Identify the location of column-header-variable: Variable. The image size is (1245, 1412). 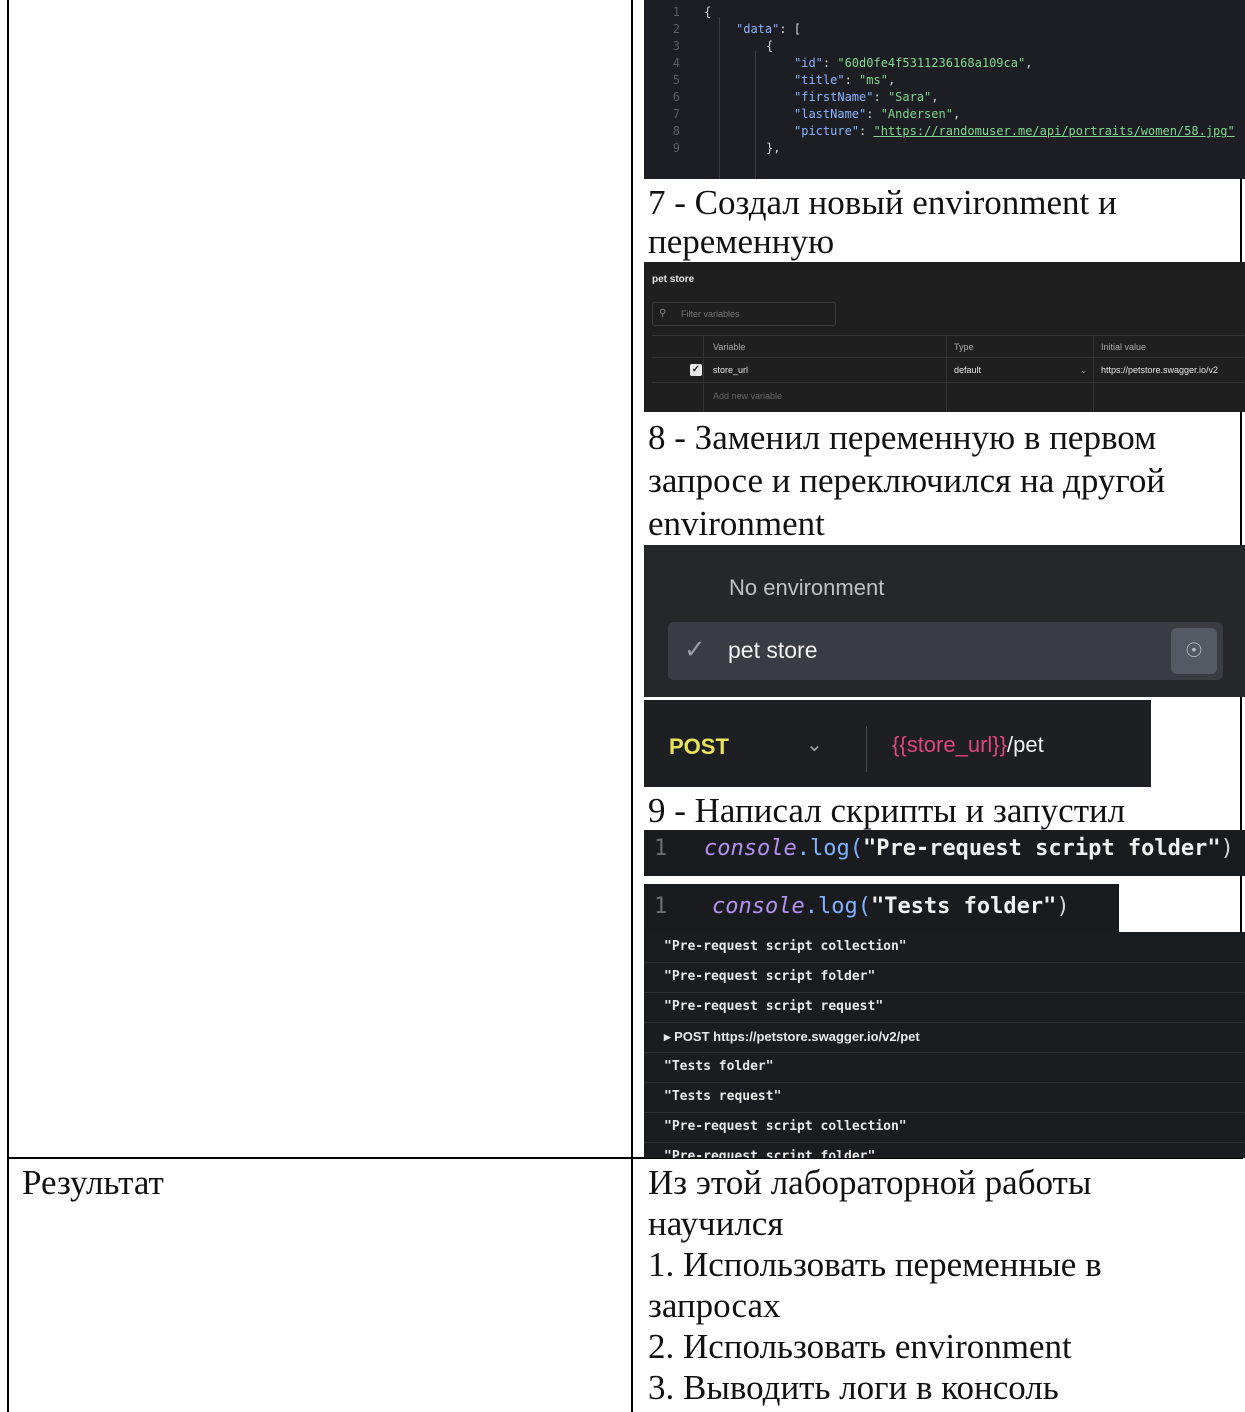
(729, 347).